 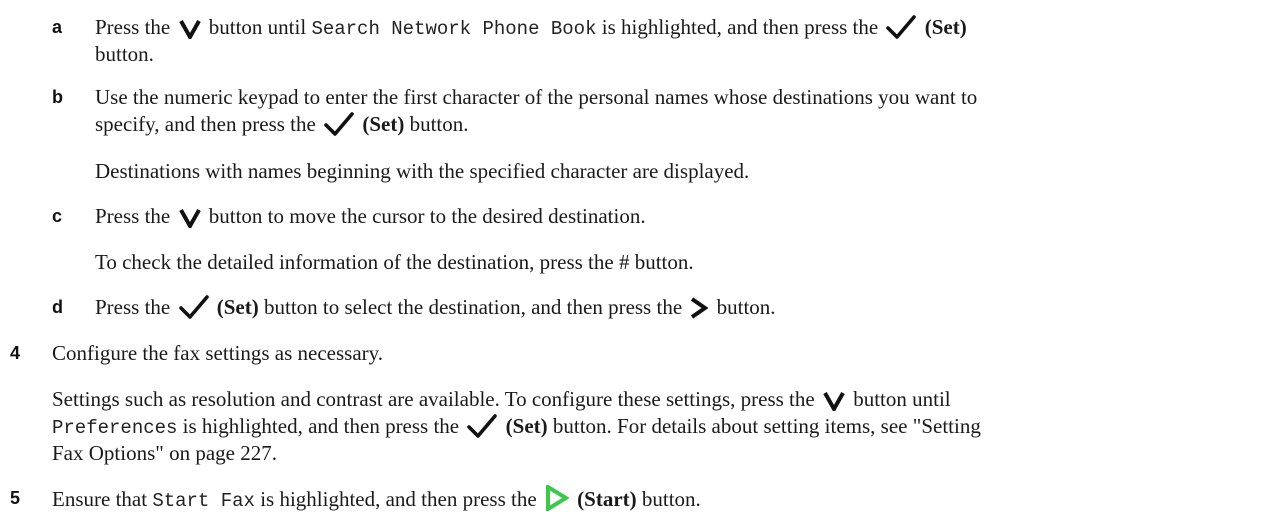 What do you see at coordinates (439, 124) in the screenshot?
I see `step-b-text-2b: button.` at bounding box center [439, 124].